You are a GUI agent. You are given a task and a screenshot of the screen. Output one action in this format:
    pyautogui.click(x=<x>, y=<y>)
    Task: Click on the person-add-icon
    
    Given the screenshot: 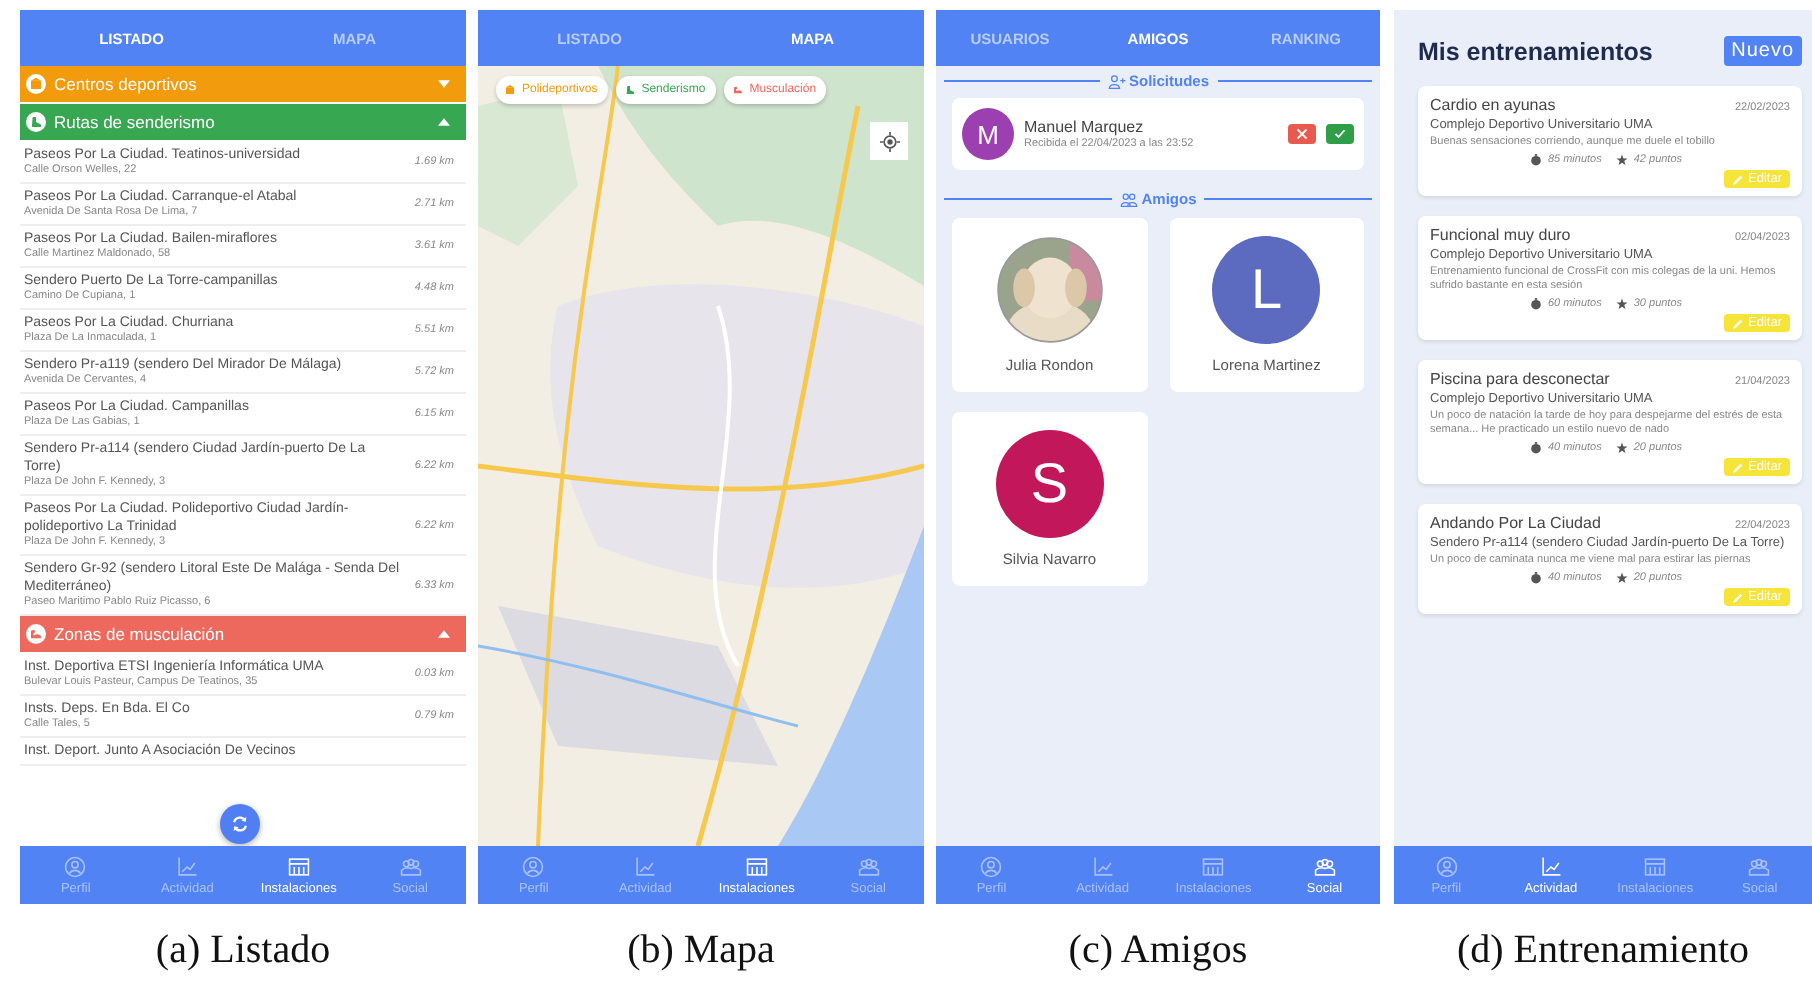 What is the action you would take?
    pyautogui.click(x=1116, y=81)
    